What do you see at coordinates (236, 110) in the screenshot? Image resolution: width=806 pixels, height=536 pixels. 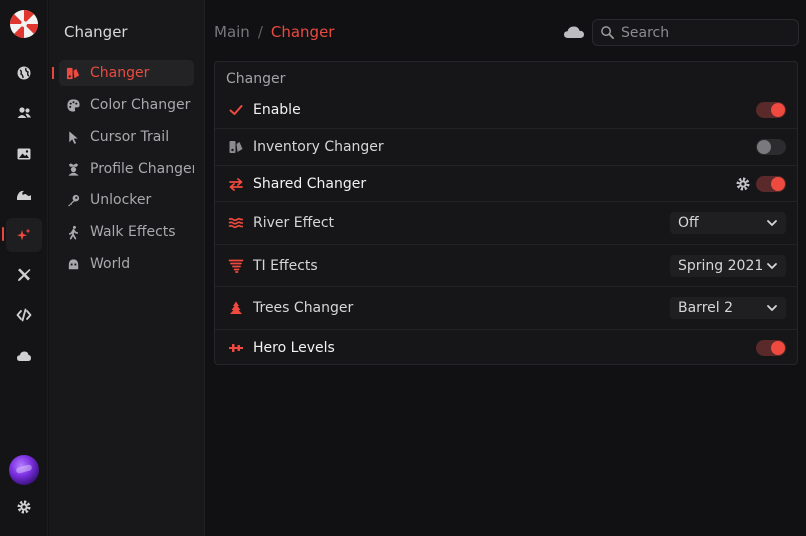 I see `check-icon` at bounding box center [236, 110].